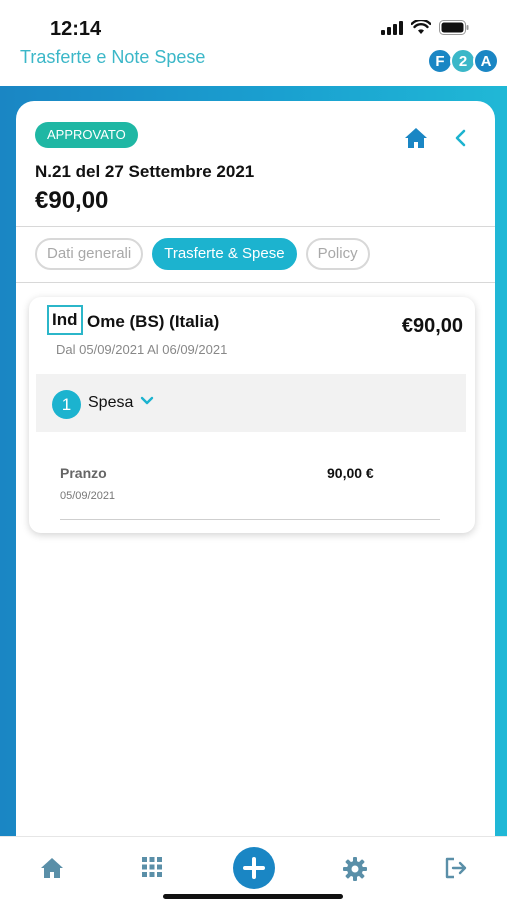 The height and width of the screenshot is (900, 507). I want to click on status-icons, so click(425, 27).